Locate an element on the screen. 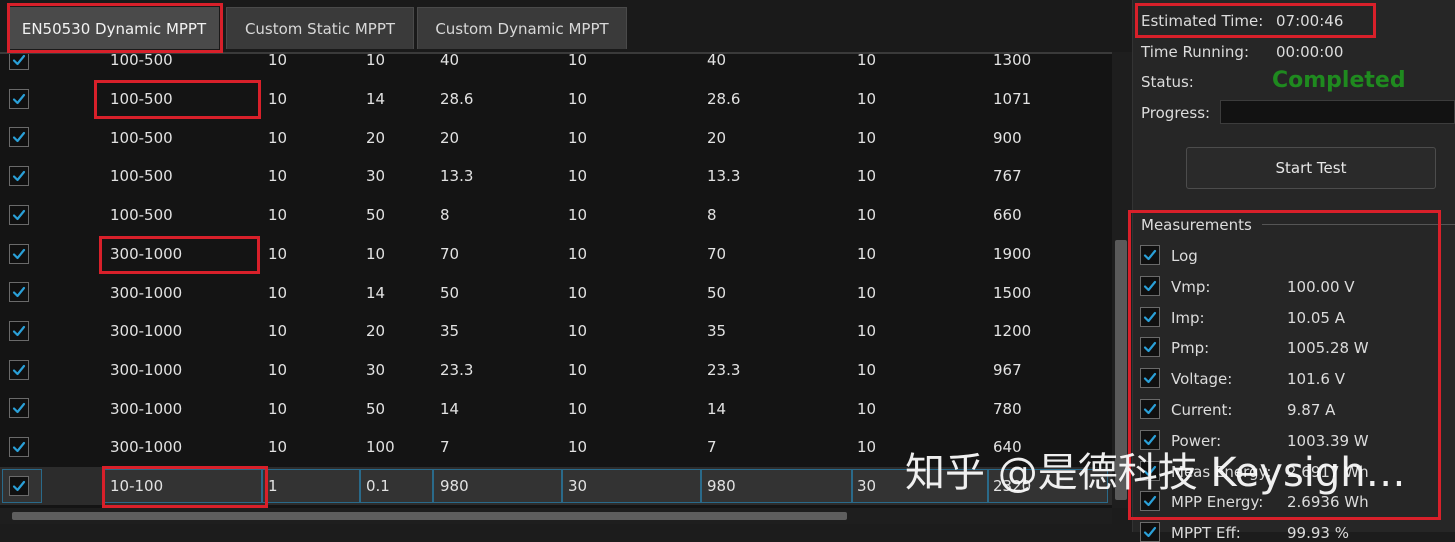  table-row: 300-1000 10 20 35 10 35 10 1200 is located at coordinates (556, 331).